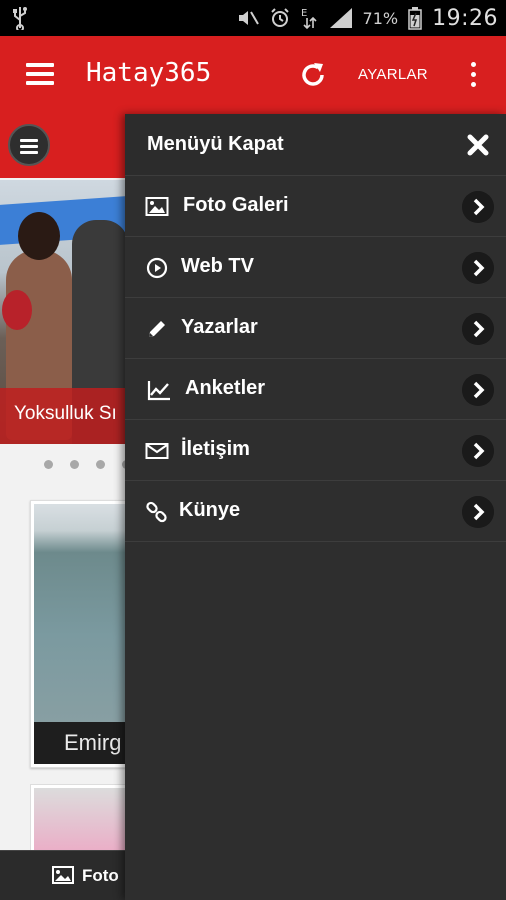 This screenshot has width=506, height=900. What do you see at coordinates (149, 73) in the screenshot?
I see `app-title: Hatay365` at bounding box center [149, 73].